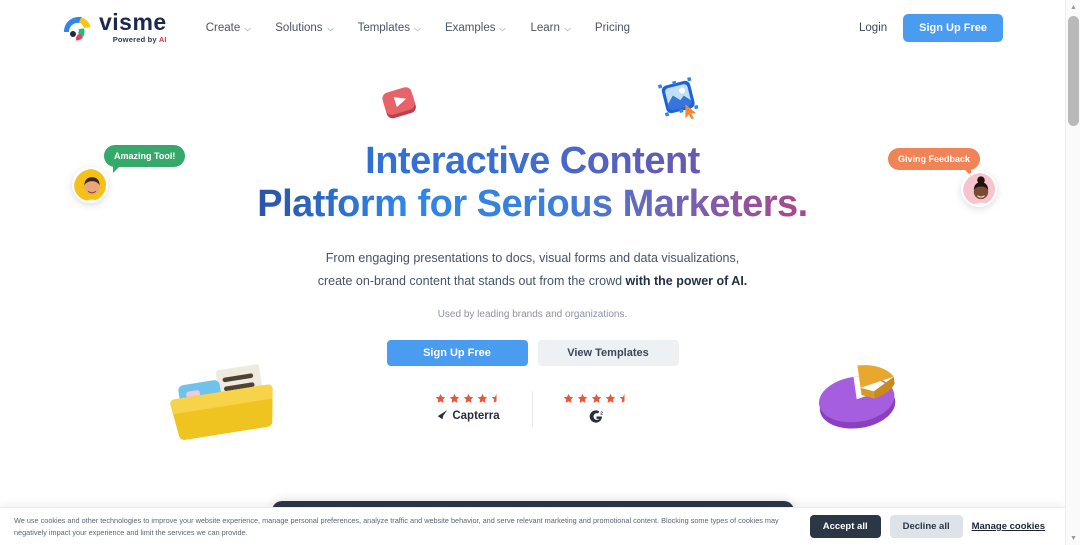 The height and width of the screenshot is (545, 1080). Describe the element at coordinates (470, 27) in the screenshot. I see `nav-label: Examples` at that location.